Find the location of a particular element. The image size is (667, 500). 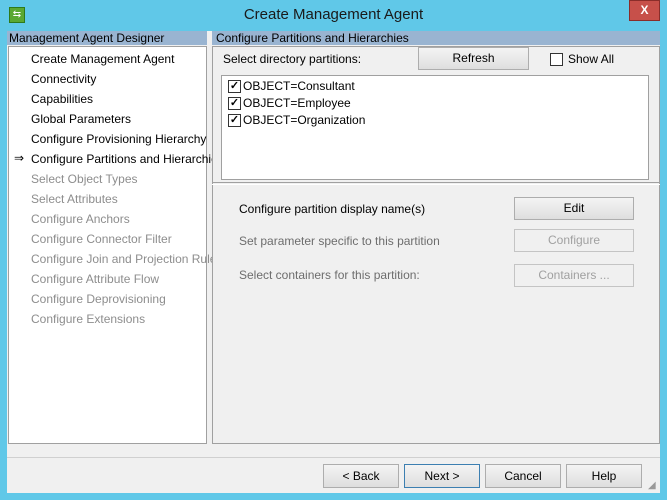

sidebar-header: Management Agent Designer is located at coordinates (107, 38).